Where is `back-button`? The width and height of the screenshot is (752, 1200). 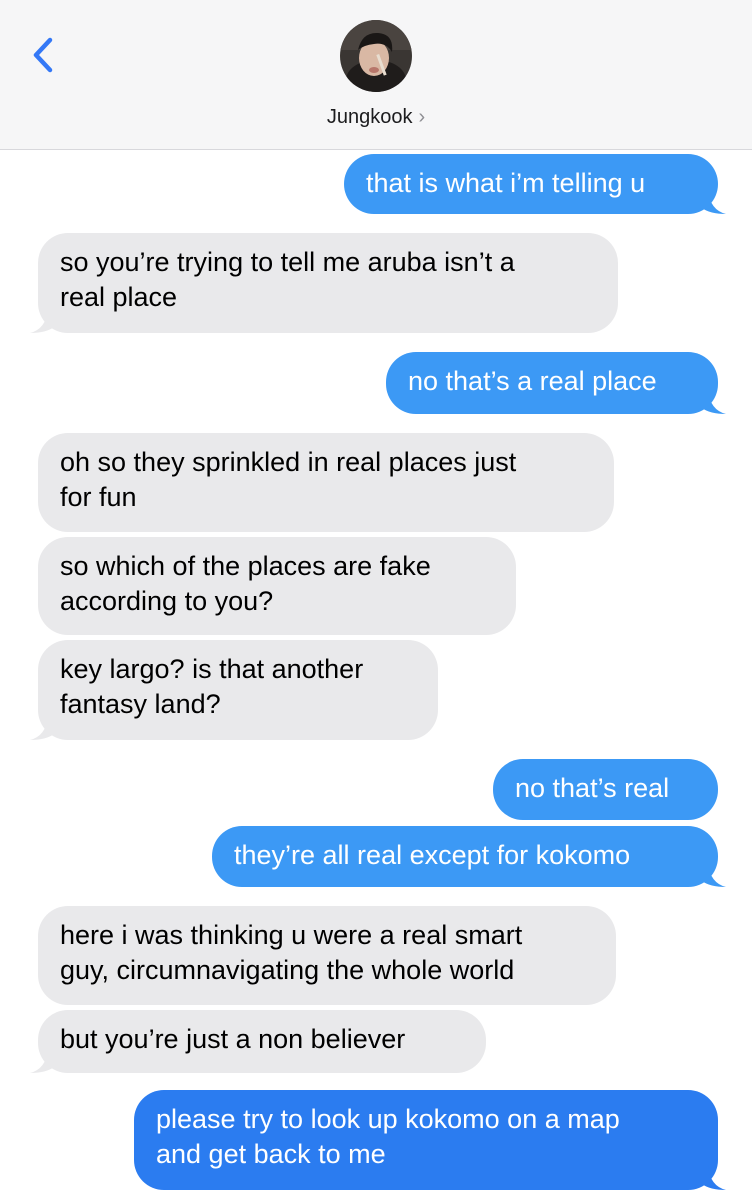
back-button is located at coordinates (46, 55).